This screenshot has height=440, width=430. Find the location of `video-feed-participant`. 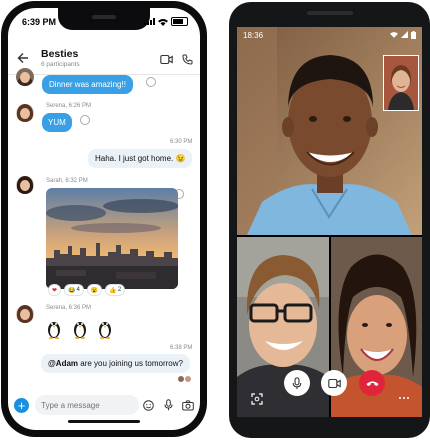

video-feed-participant is located at coordinates (283, 327).